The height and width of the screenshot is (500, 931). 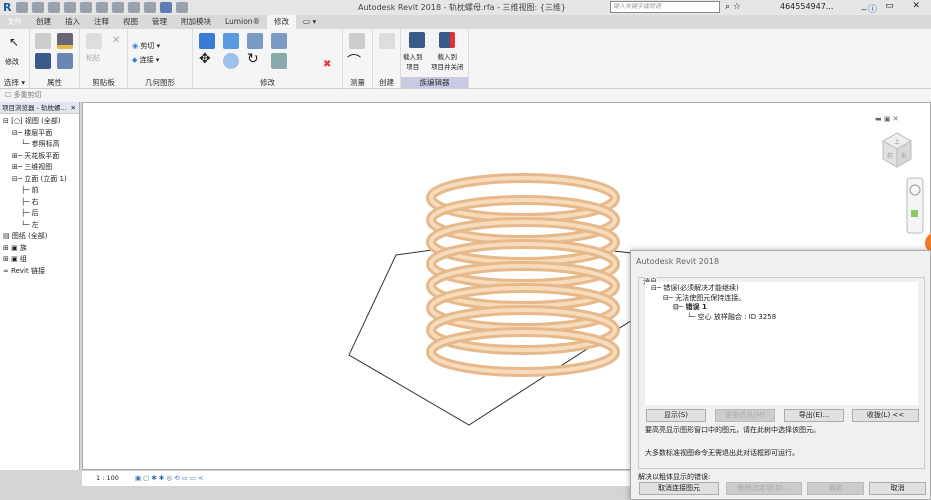 I want to click on tab-manage: 管理, so click(x=159, y=22).